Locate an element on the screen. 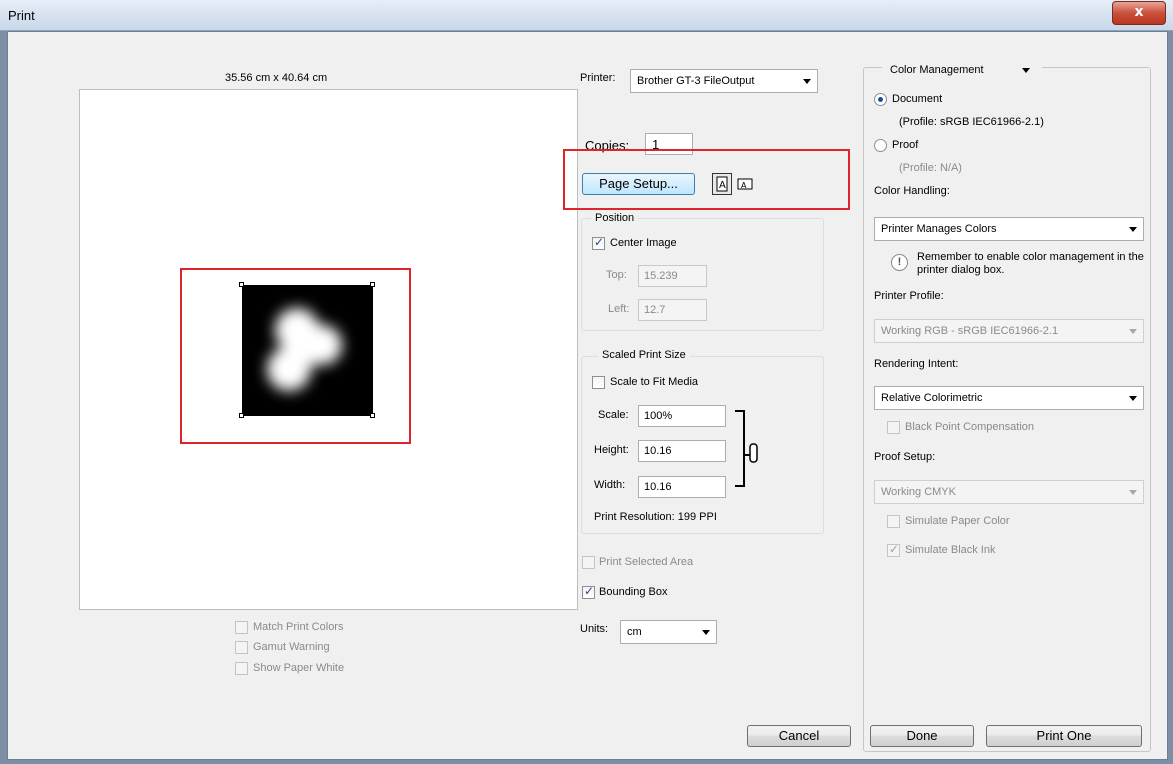 Image resolution: width=1173 pixels, height=764 pixels. bounding-box-checkbox: ✓ is located at coordinates (588, 591).